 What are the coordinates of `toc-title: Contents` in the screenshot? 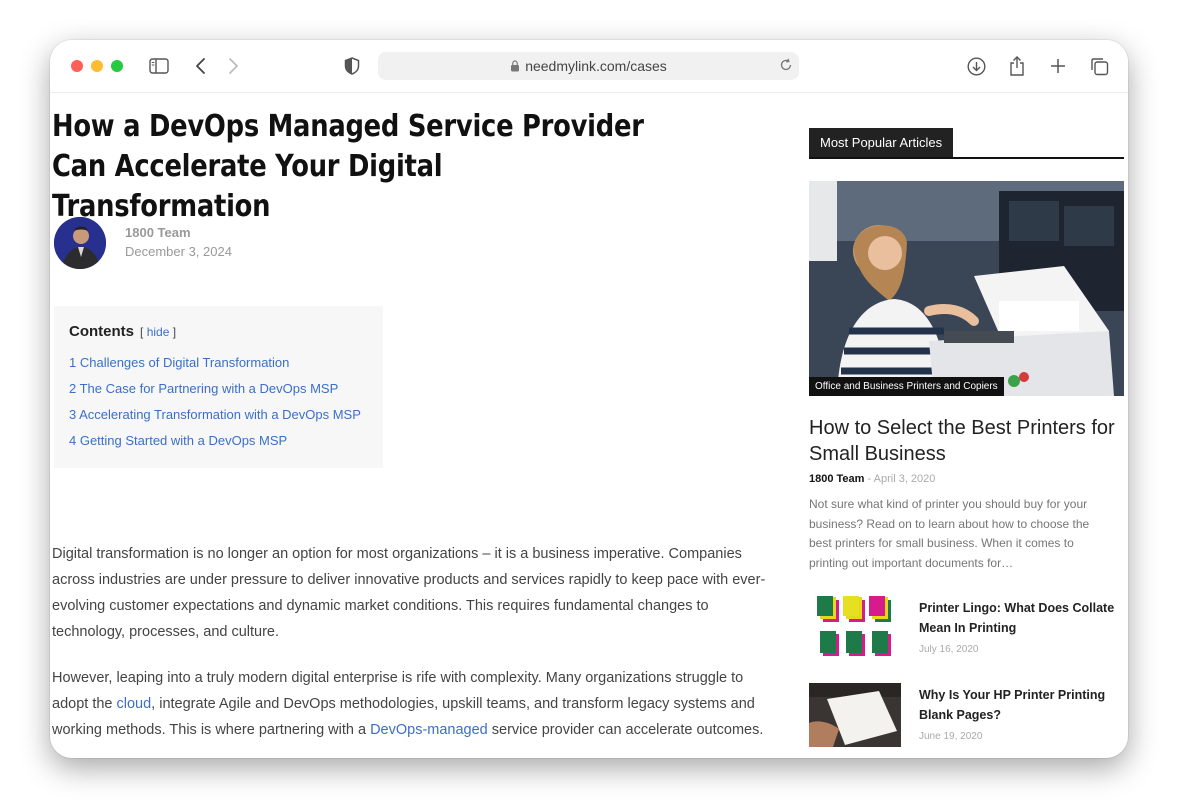 It's located at (101, 331).